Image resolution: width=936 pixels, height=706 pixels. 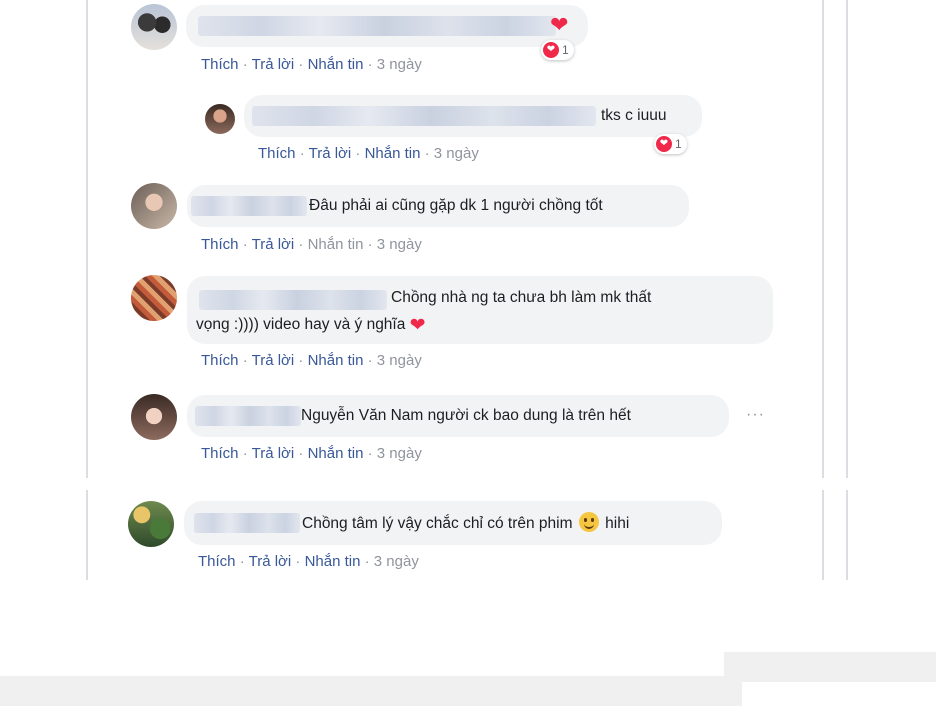 I want to click on comment-bubble: tks c iuuu, so click(x=473, y=116).